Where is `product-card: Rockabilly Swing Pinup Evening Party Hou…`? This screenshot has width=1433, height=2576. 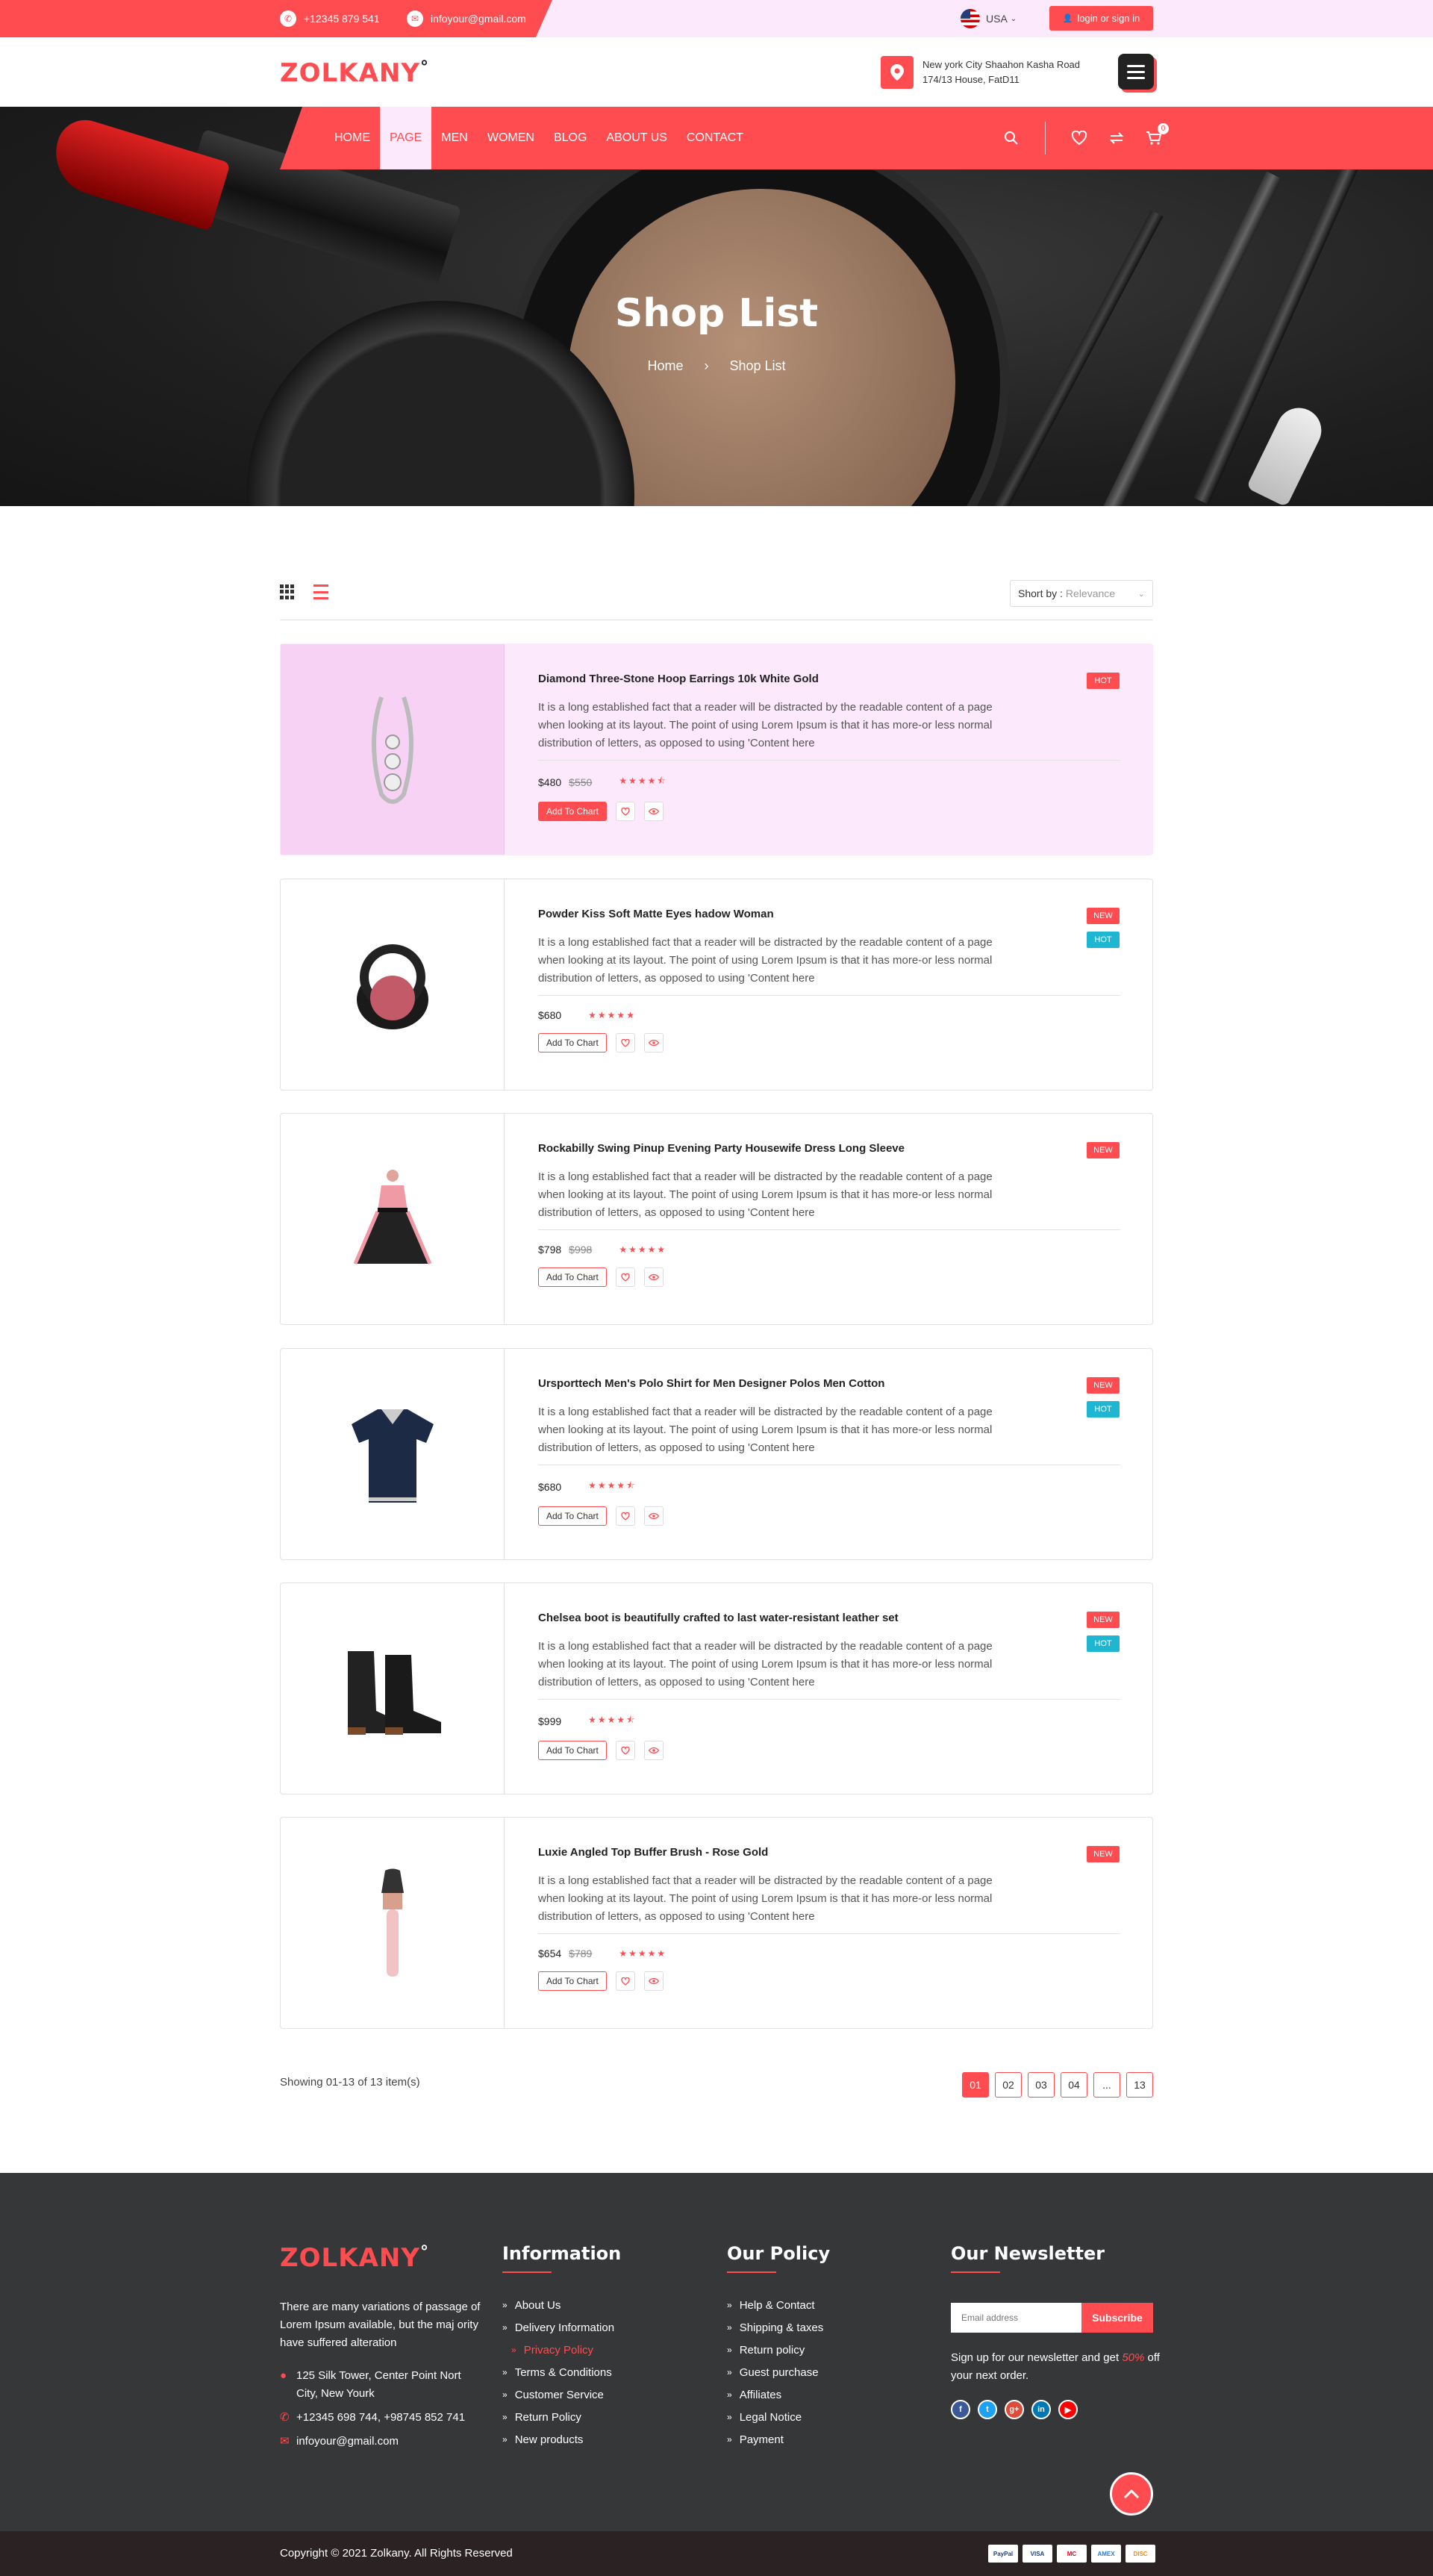 product-card: Rockabilly Swing Pinup Evening Party Hou… is located at coordinates (716, 1219).